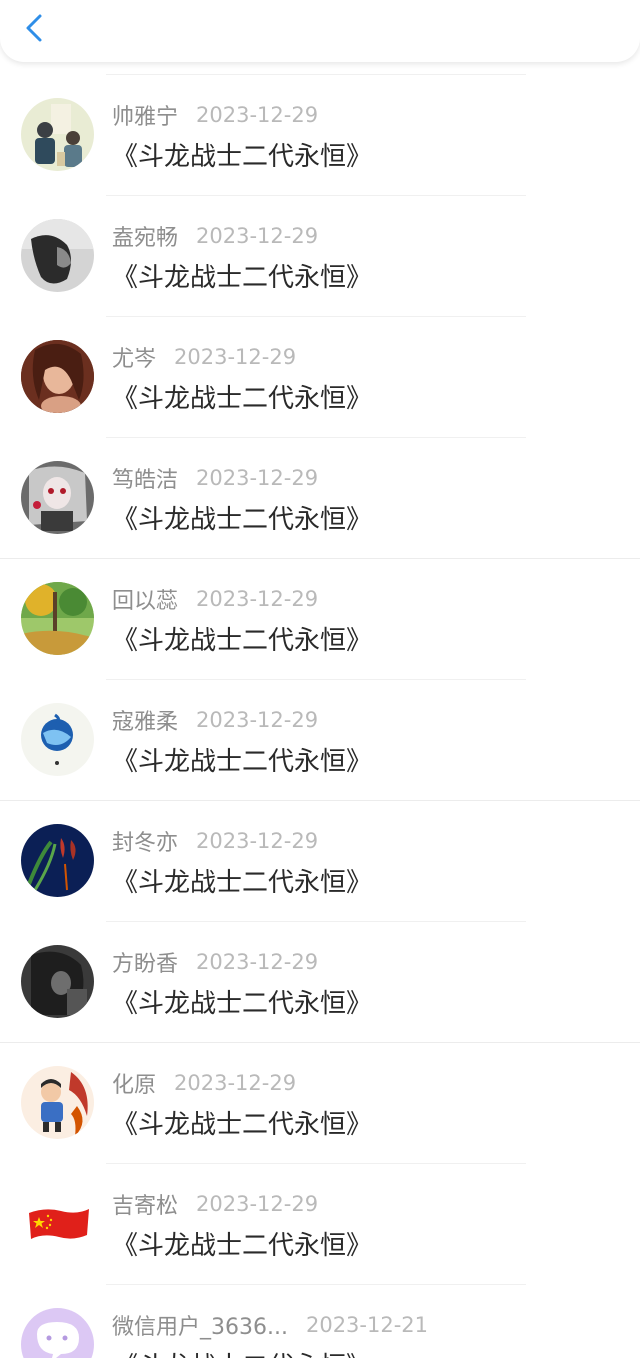 The width and height of the screenshot is (640, 1358). I want to click on comment-date: 2023-12-21, so click(367, 1325).